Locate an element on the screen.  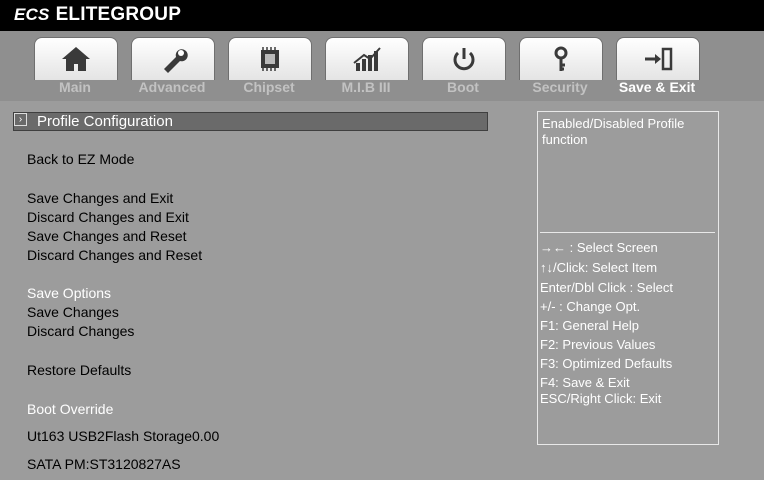
key-hint: F4: Save & Exit is located at coordinates (585, 382).